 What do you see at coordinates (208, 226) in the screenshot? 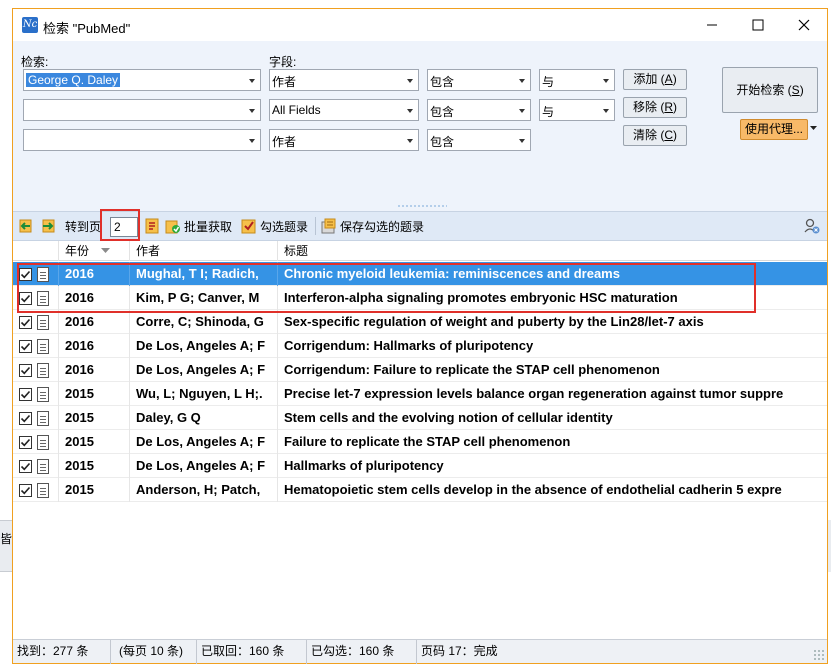
I see `batch-fetch-label: 批量获取` at bounding box center [208, 226].